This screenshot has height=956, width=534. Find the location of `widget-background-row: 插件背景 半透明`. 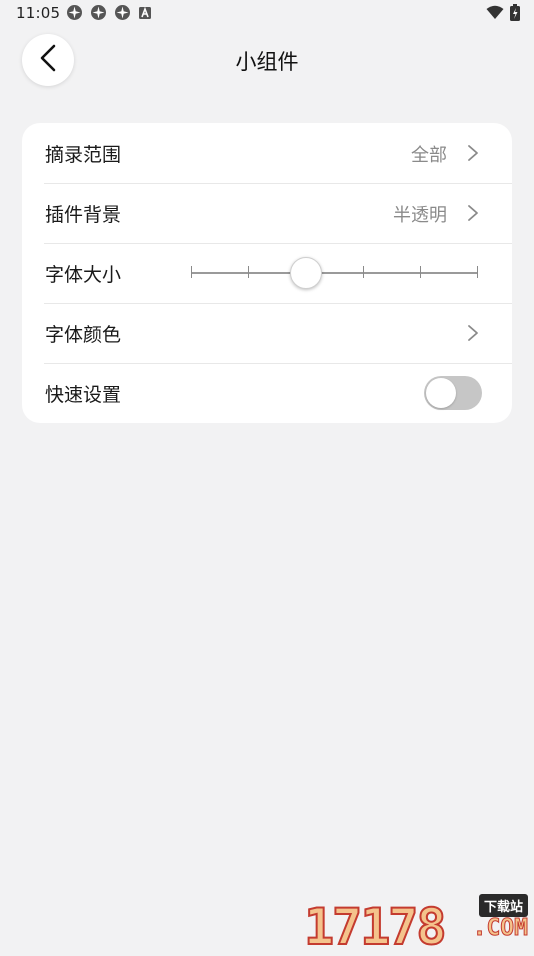

widget-background-row: 插件背景 半透明 is located at coordinates (267, 213).